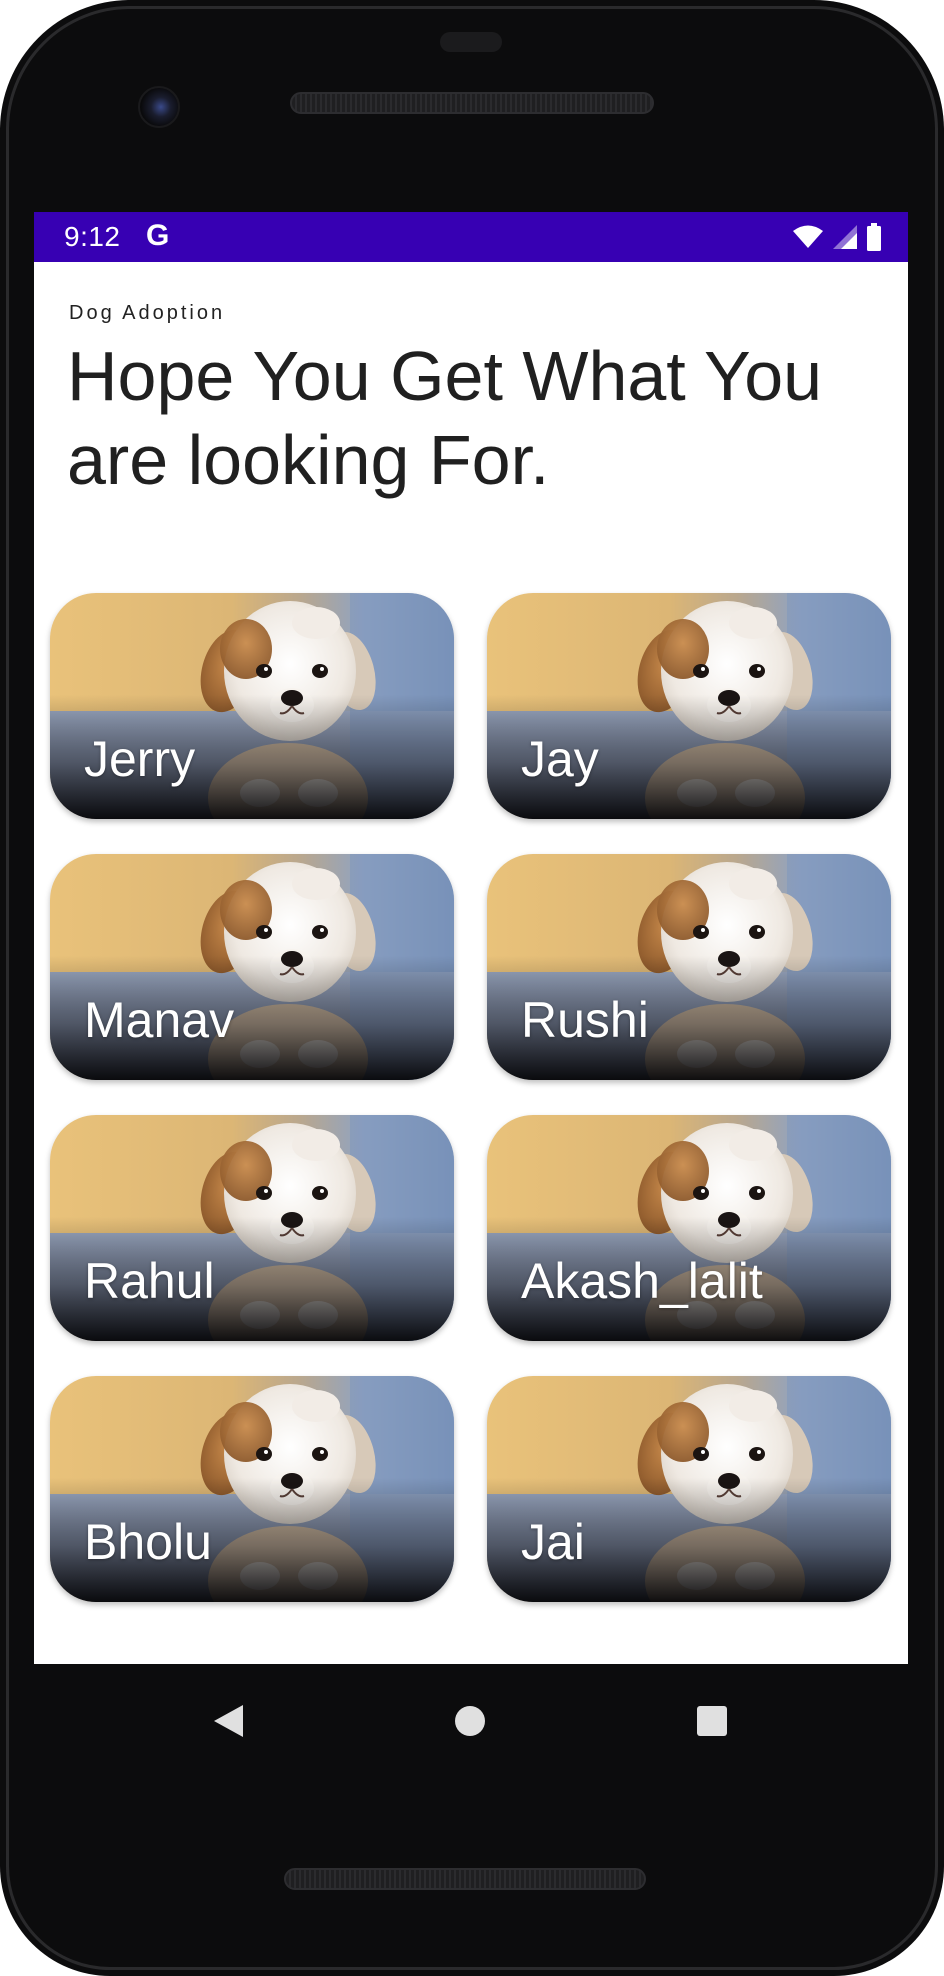 The image size is (944, 1976). What do you see at coordinates (585, 1020) in the screenshot?
I see `dog-name: Rushi` at bounding box center [585, 1020].